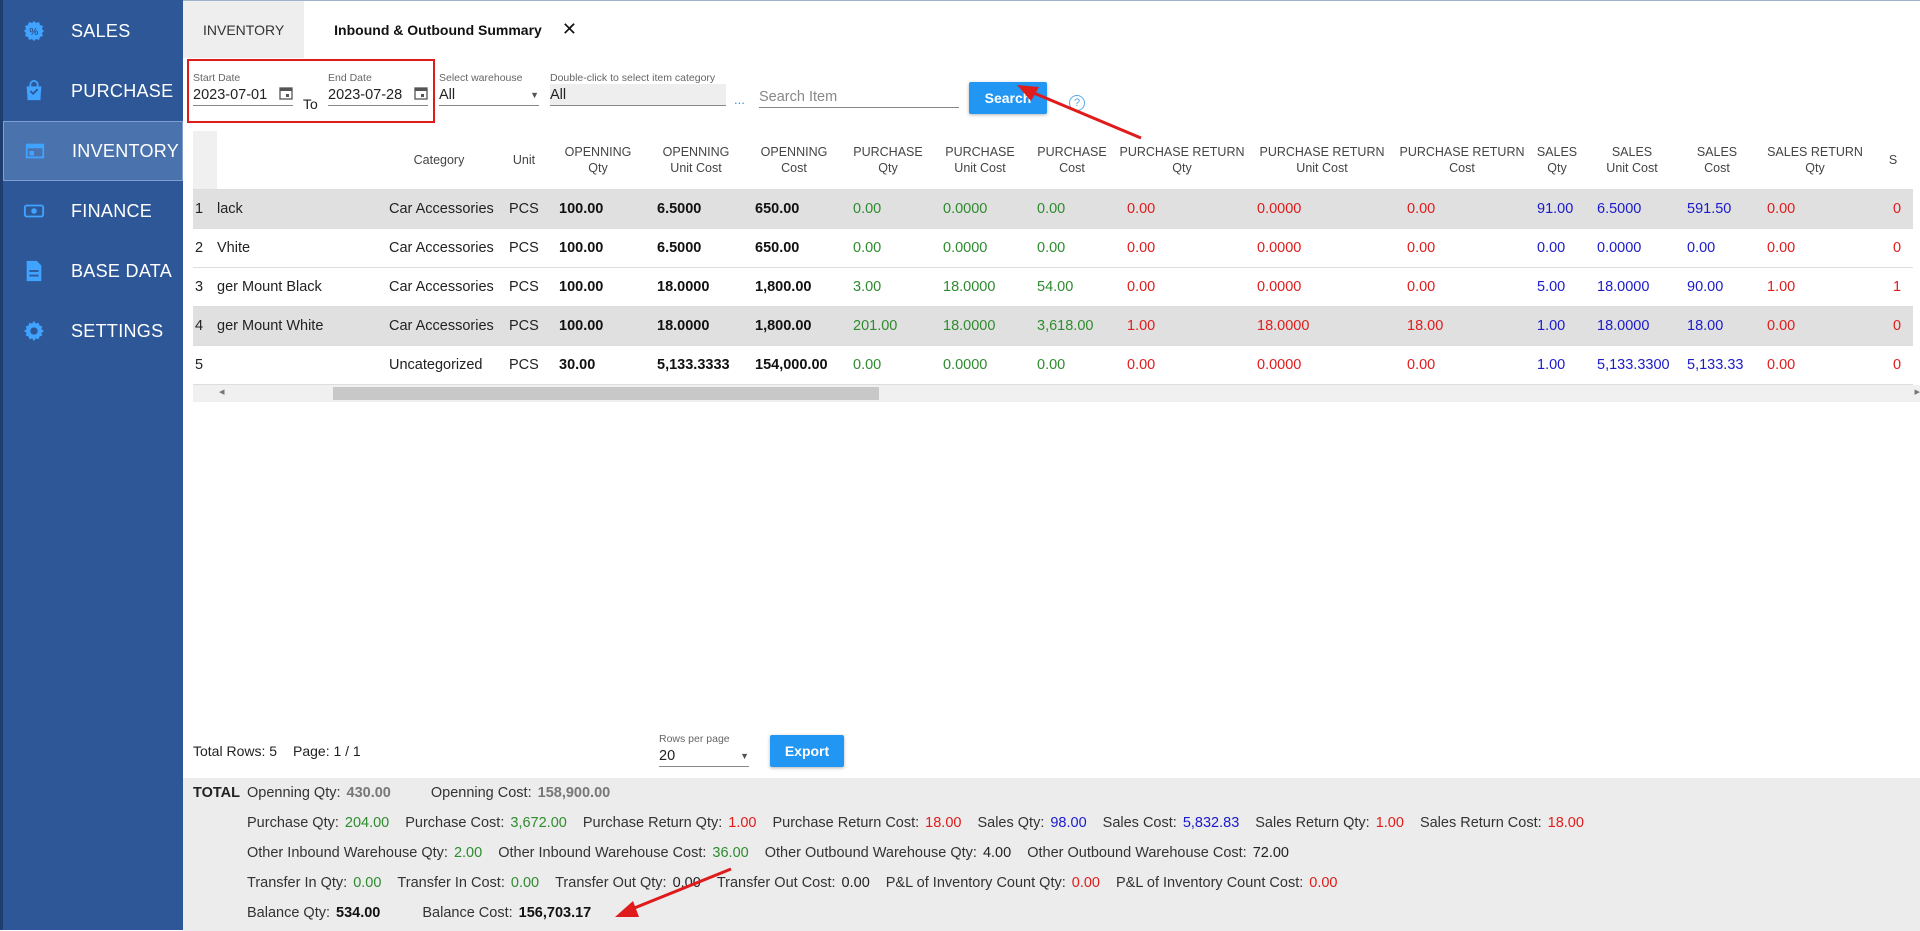  Describe the element at coordinates (846, 823) in the screenshot. I see `total-label: Purchase Return Cost:` at that location.